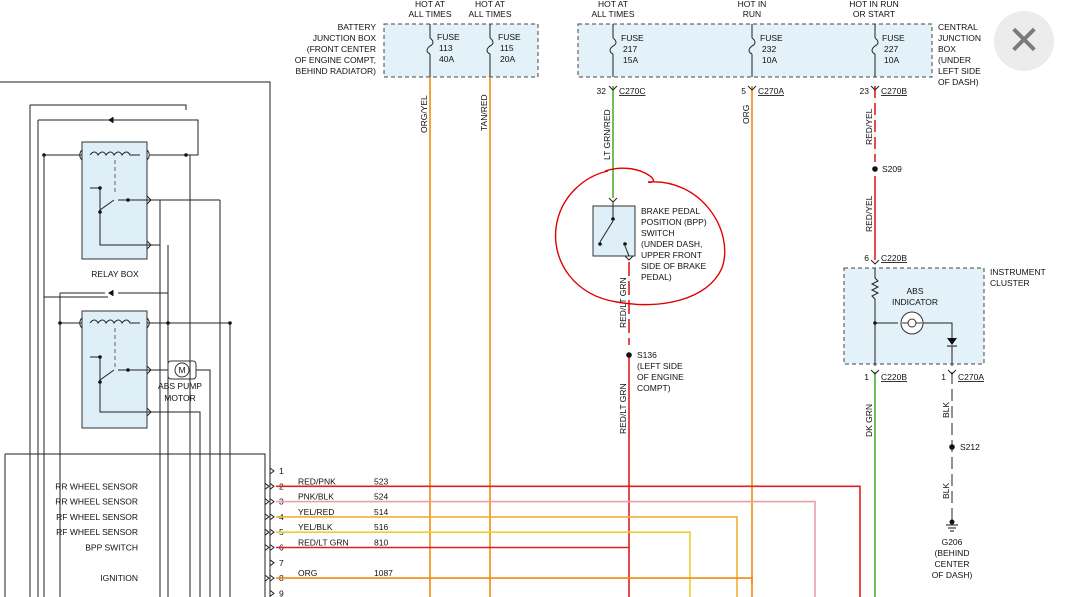  I want to click on splice-s136-label-3: OF ENGINE, so click(660, 377).